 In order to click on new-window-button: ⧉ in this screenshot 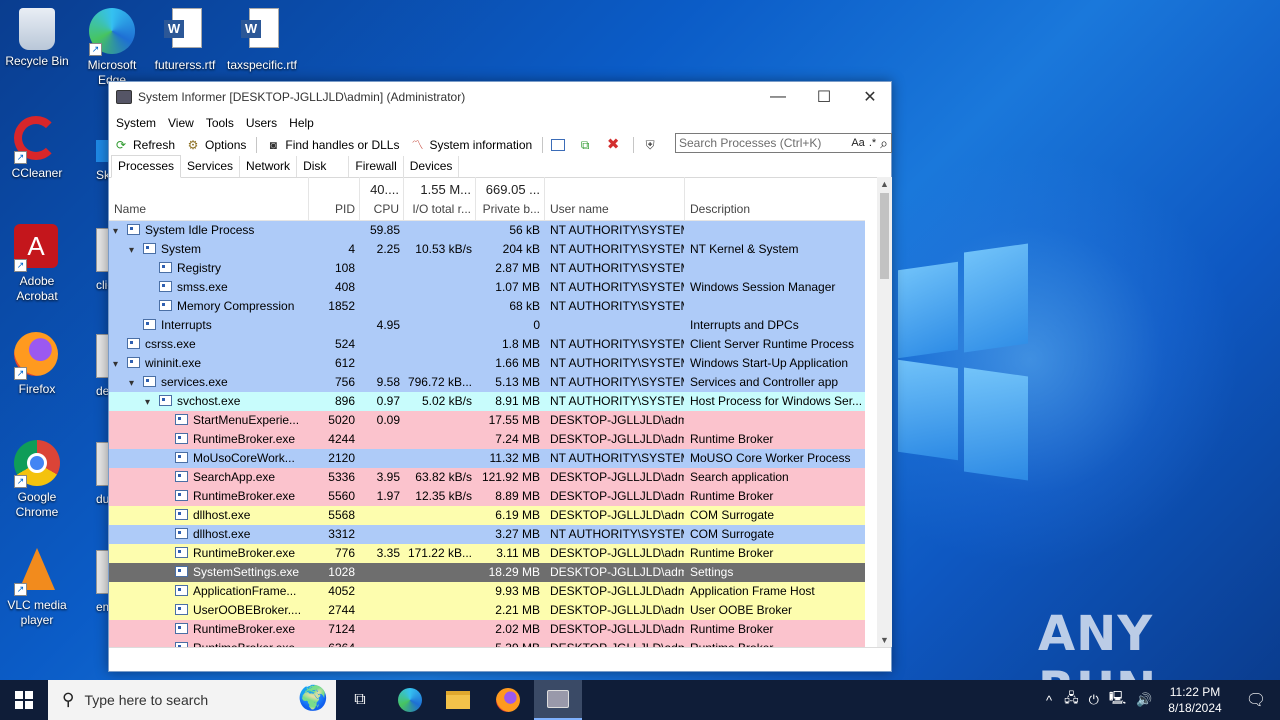, I will do `click(587, 145)`.